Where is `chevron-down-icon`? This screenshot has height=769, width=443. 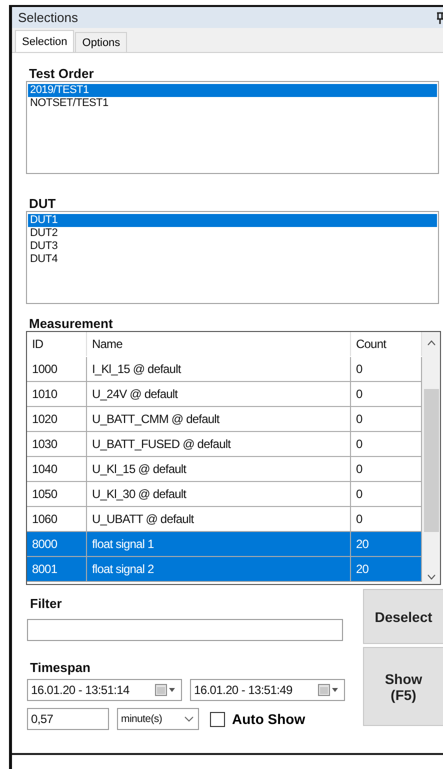
chevron-down-icon is located at coordinates (189, 719).